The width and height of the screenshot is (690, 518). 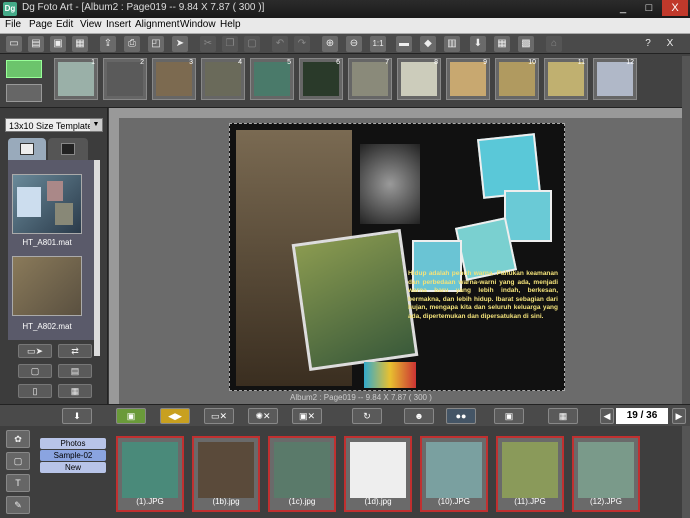 What do you see at coordinates (208, 44) in the screenshot?
I see `cut-icon: ✂` at bounding box center [208, 44].